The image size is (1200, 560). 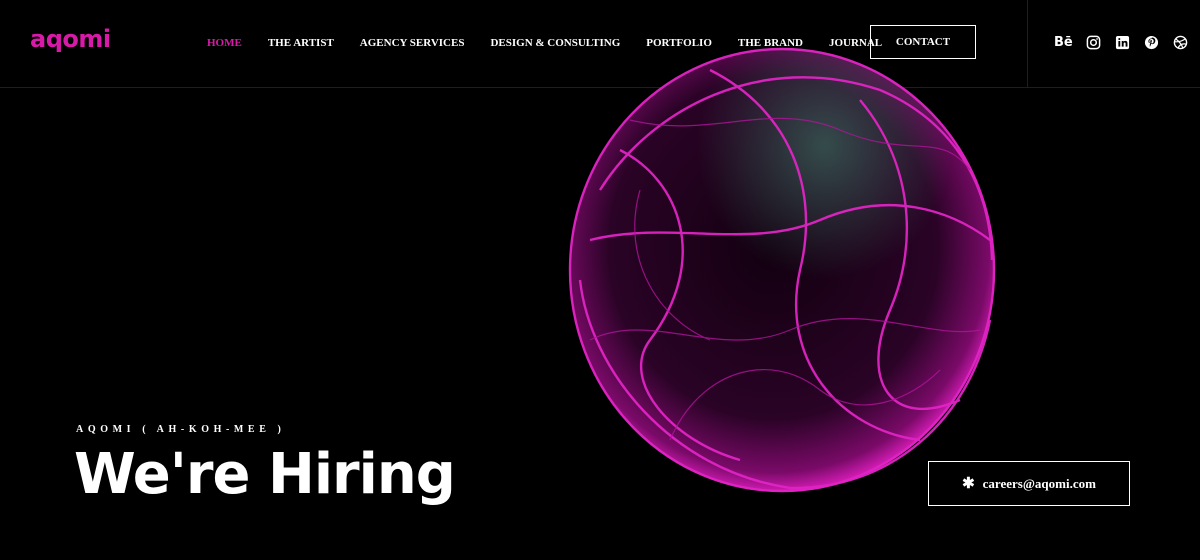 I want to click on dribbble-icon, so click(x=1181, y=42).